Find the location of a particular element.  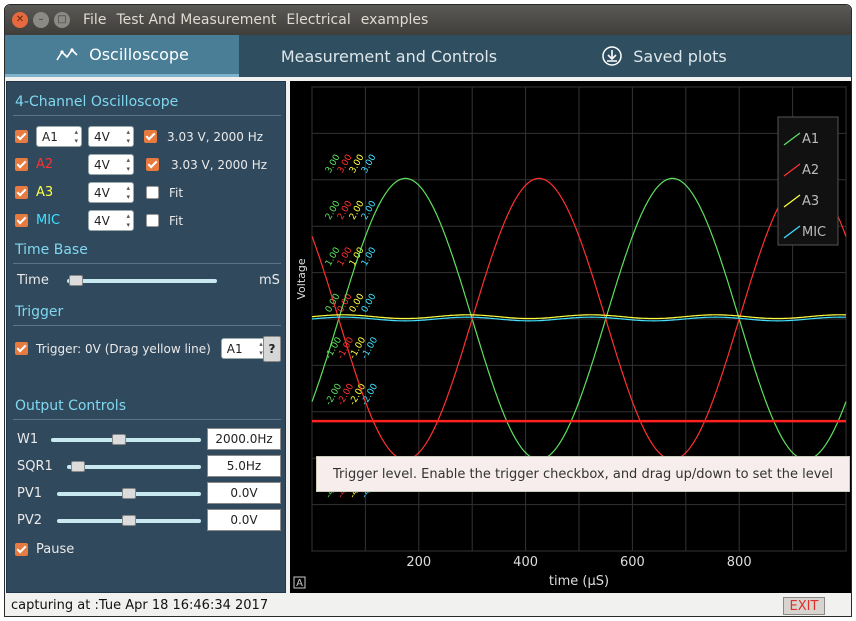

autoscale-icon: A is located at coordinates (299, 583).